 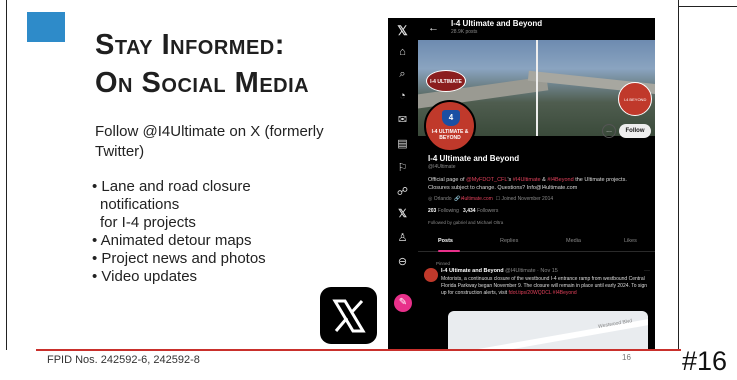 I want to click on bullet-item: • Project news and photos, so click(x=179, y=258).